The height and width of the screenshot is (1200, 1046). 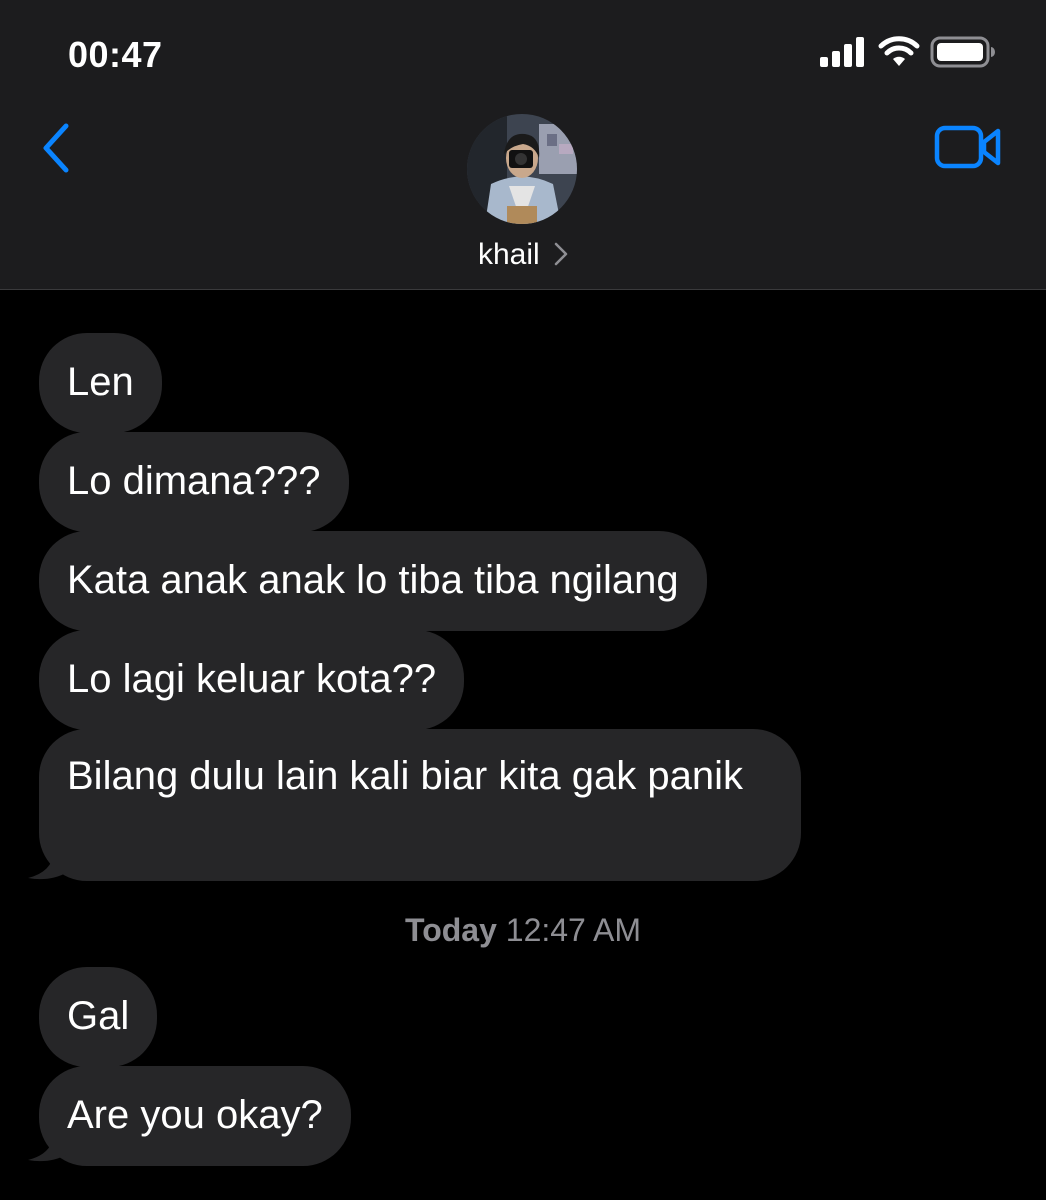 I want to click on avatar-photo-icon, so click(x=522, y=169).